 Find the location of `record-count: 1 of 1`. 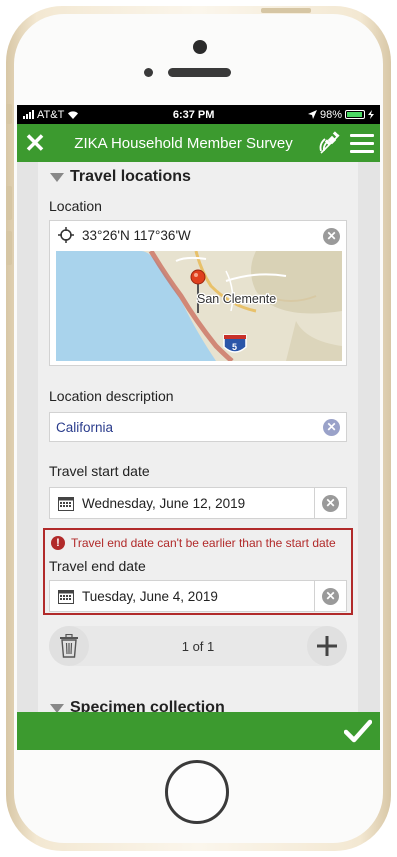

record-count: 1 of 1 is located at coordinates (198, 646).